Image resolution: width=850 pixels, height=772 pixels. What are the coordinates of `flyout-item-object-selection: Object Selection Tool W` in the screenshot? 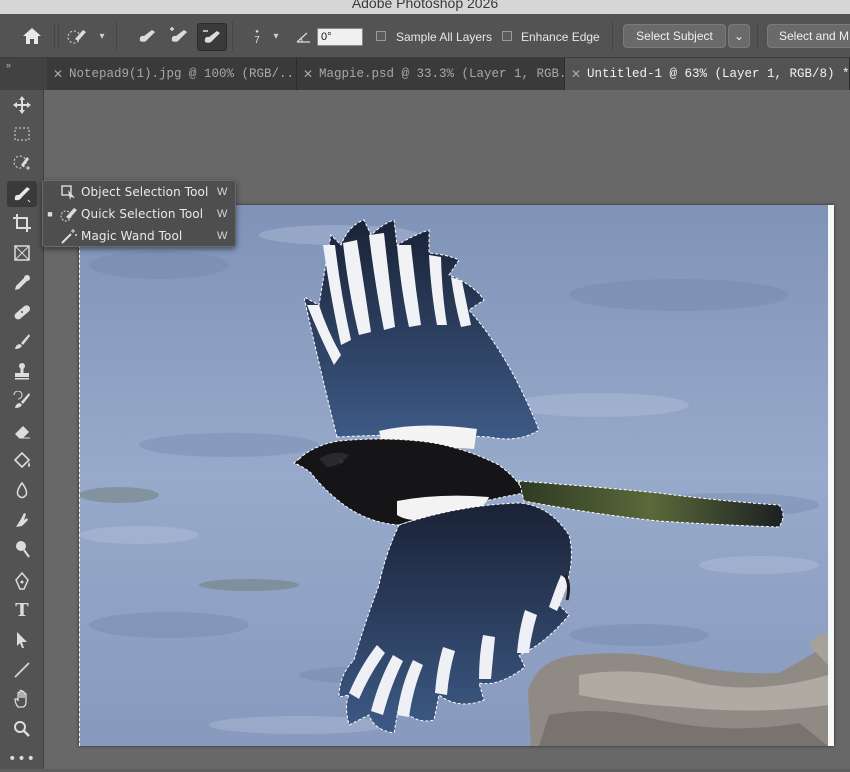 It's located at (139, 192).